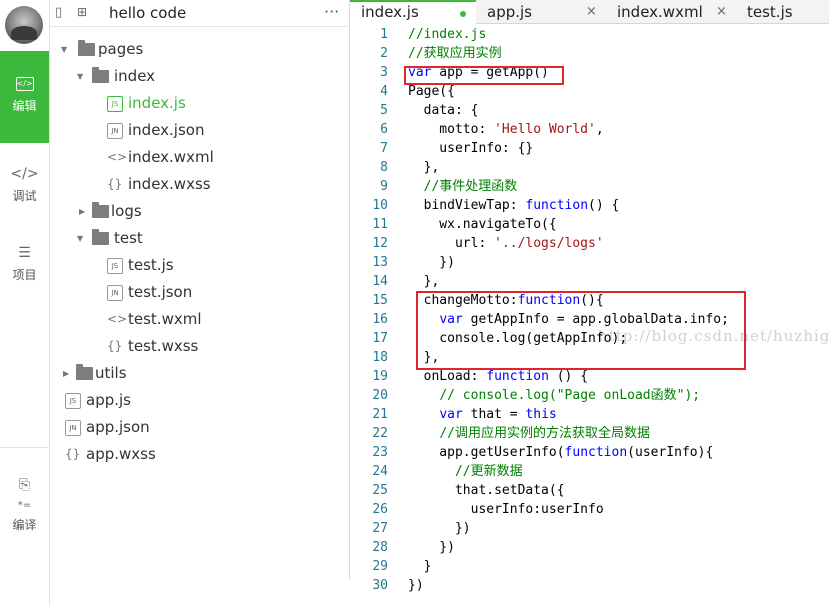  I want to click on code-line: 9 //事件处理函数, so click(589, 186).